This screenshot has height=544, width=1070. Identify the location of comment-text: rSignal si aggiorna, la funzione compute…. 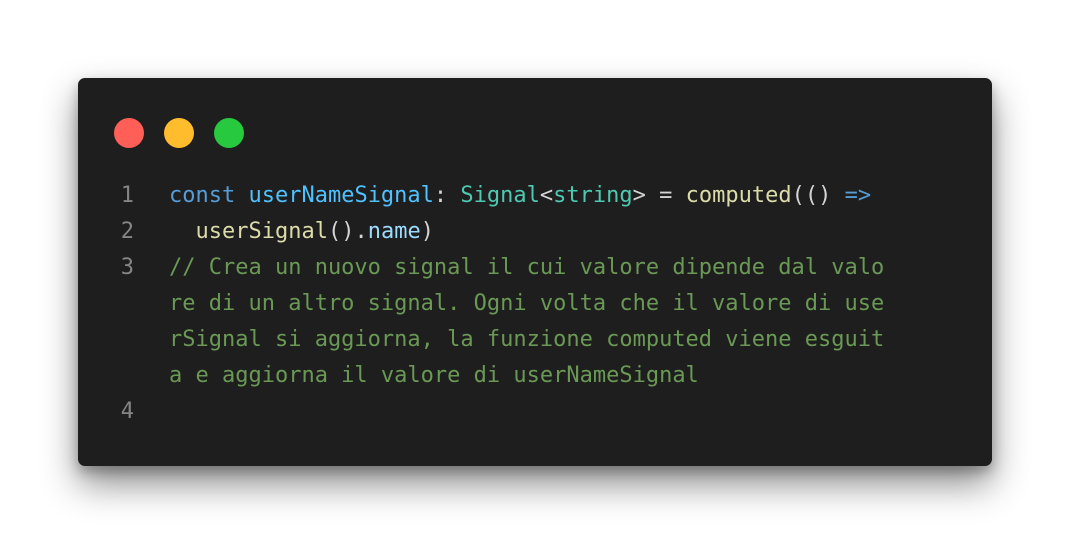
(527, 339).